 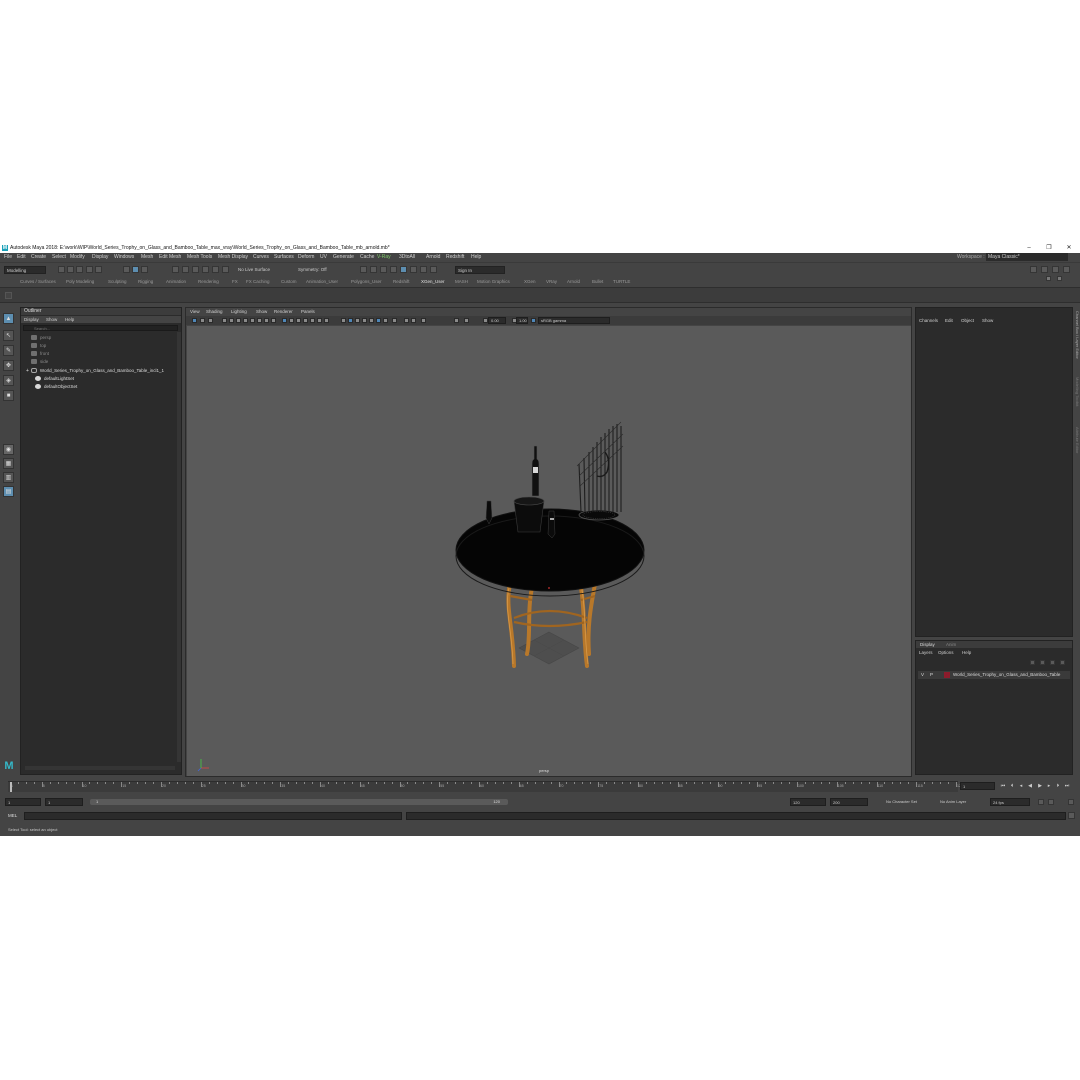 I want to click on modeling-toolkit-icon, so click(x=1033, y=269).